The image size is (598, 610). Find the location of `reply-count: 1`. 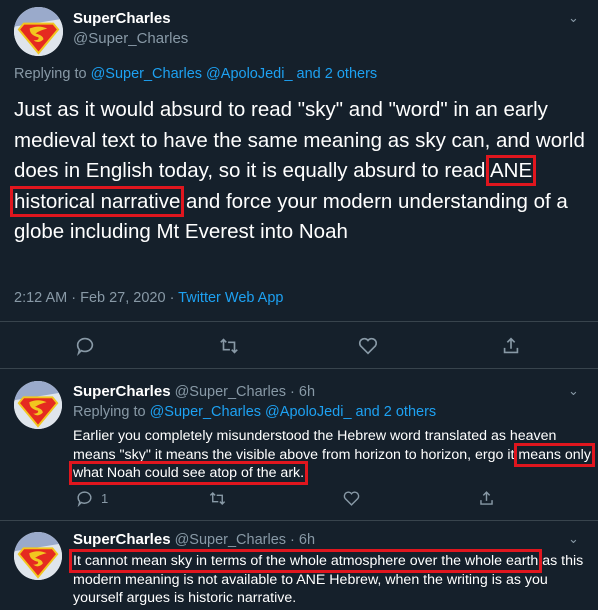

reply-count: 1 is located at coordinates (105, 498).